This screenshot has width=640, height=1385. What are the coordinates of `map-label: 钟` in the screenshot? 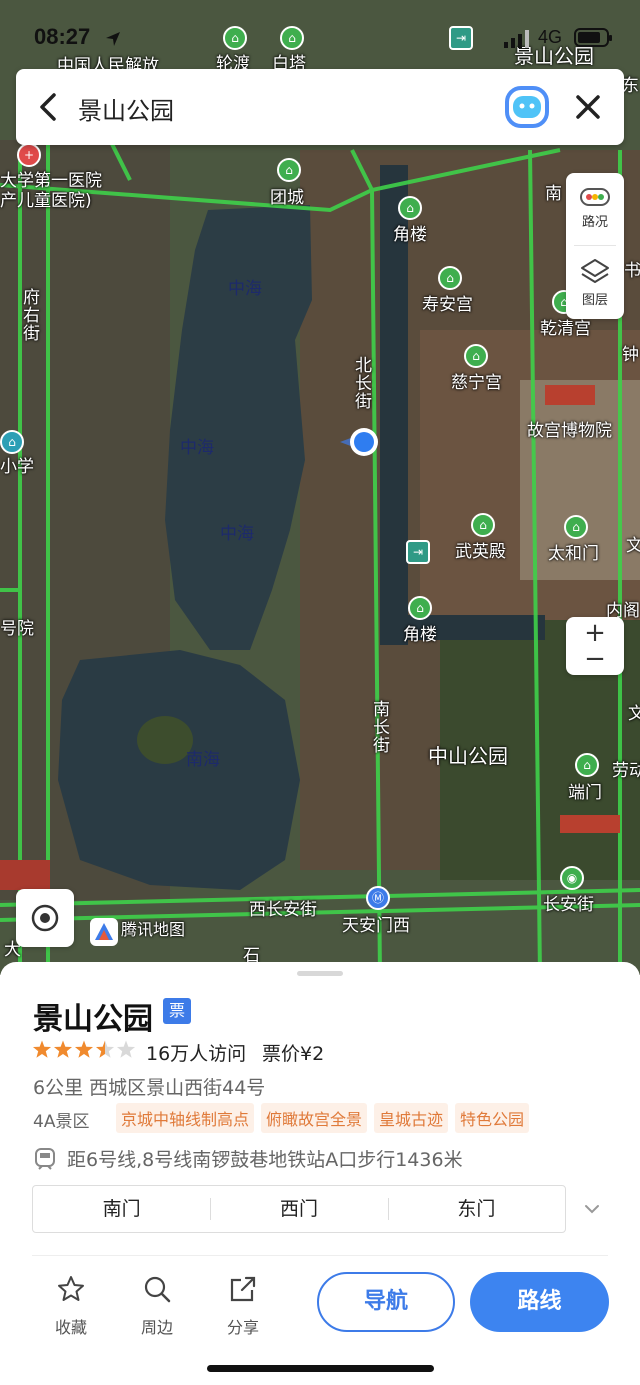 It's located at (630, 355).